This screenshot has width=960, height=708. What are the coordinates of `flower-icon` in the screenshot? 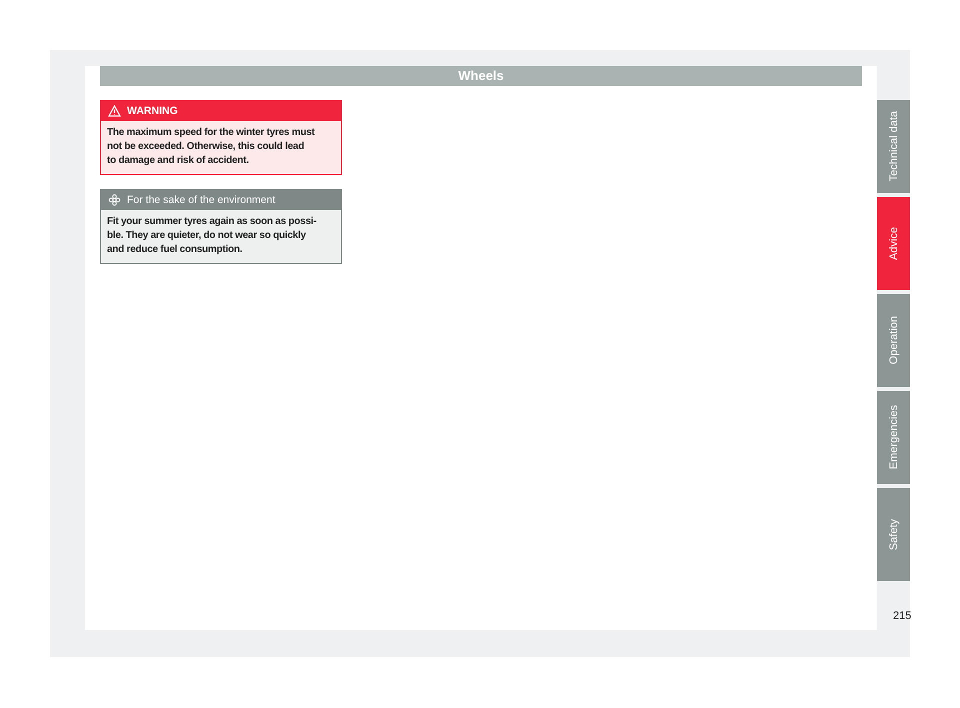 It's located at (114, 200).